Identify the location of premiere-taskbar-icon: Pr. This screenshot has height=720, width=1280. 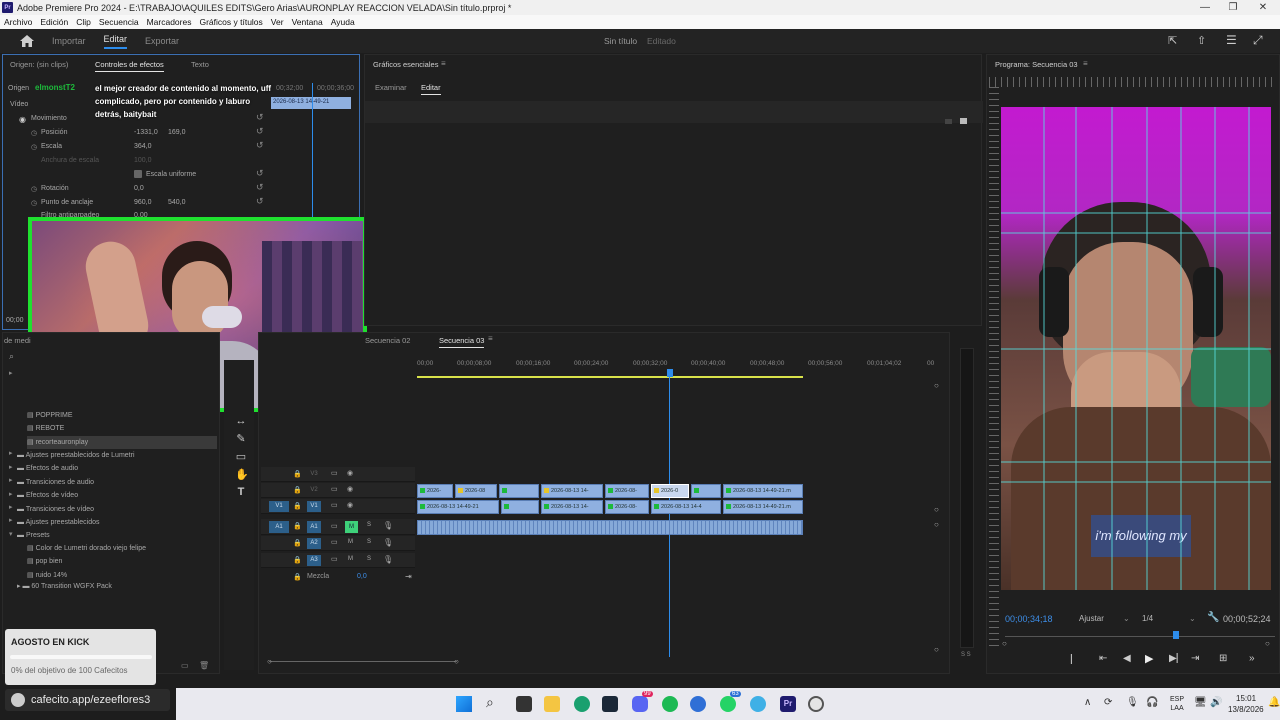
(788, 704).